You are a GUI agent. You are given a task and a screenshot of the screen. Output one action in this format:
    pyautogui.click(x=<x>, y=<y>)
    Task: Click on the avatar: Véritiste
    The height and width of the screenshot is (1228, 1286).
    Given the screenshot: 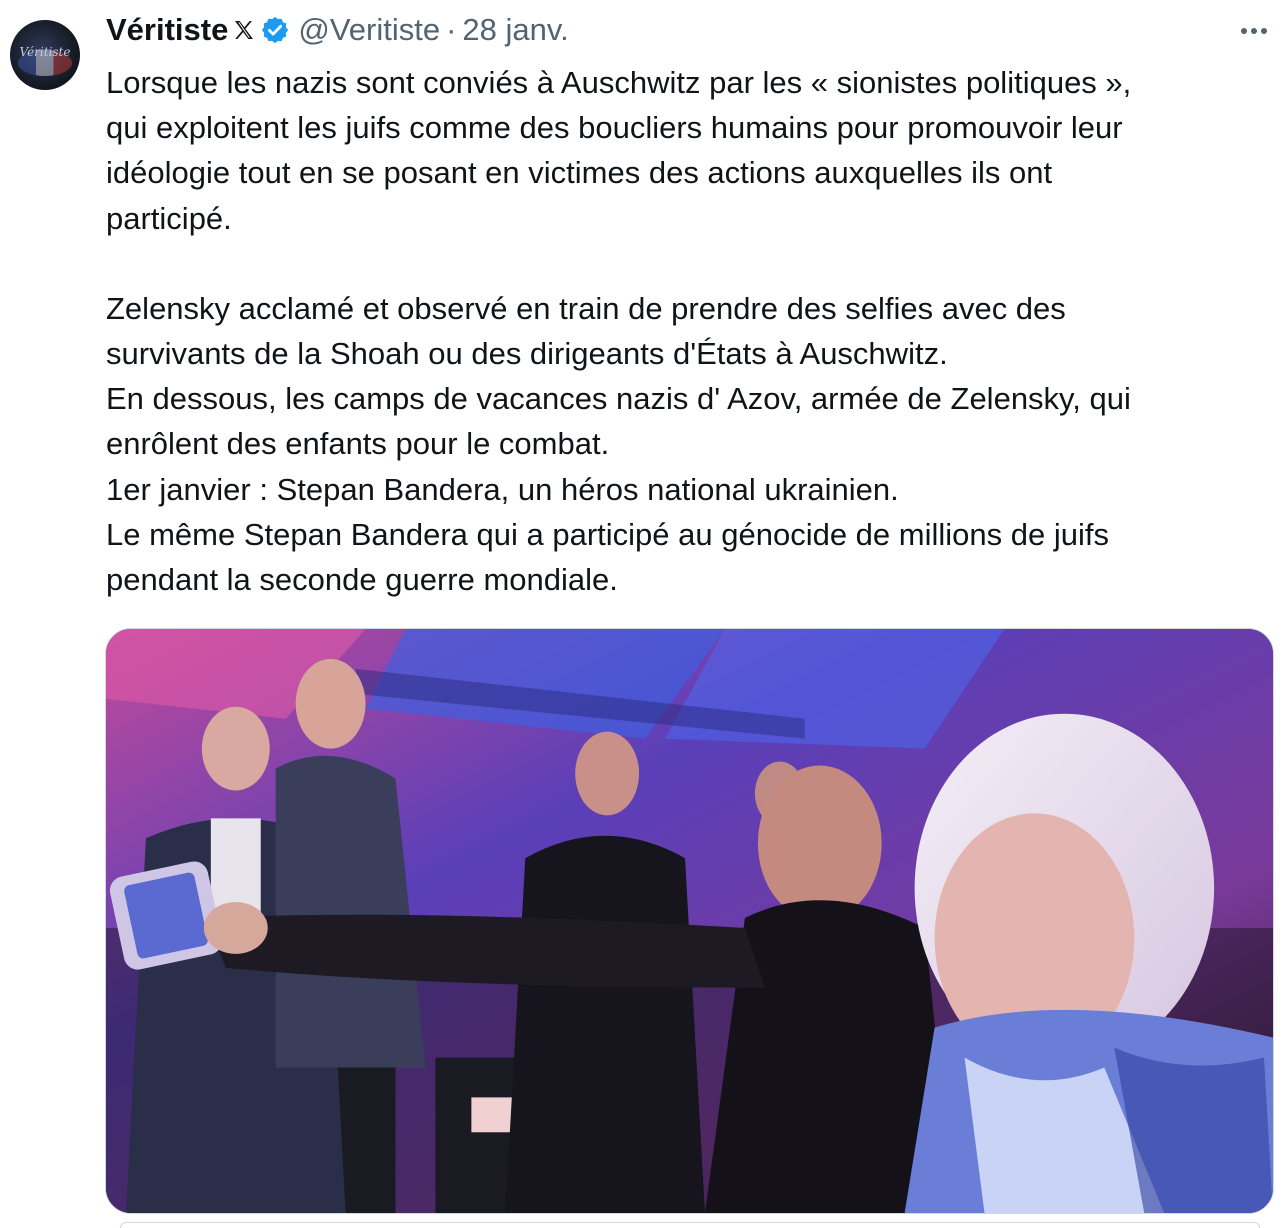 What is the action you would take?
    pyautogui.click(x=45, y=55)
    